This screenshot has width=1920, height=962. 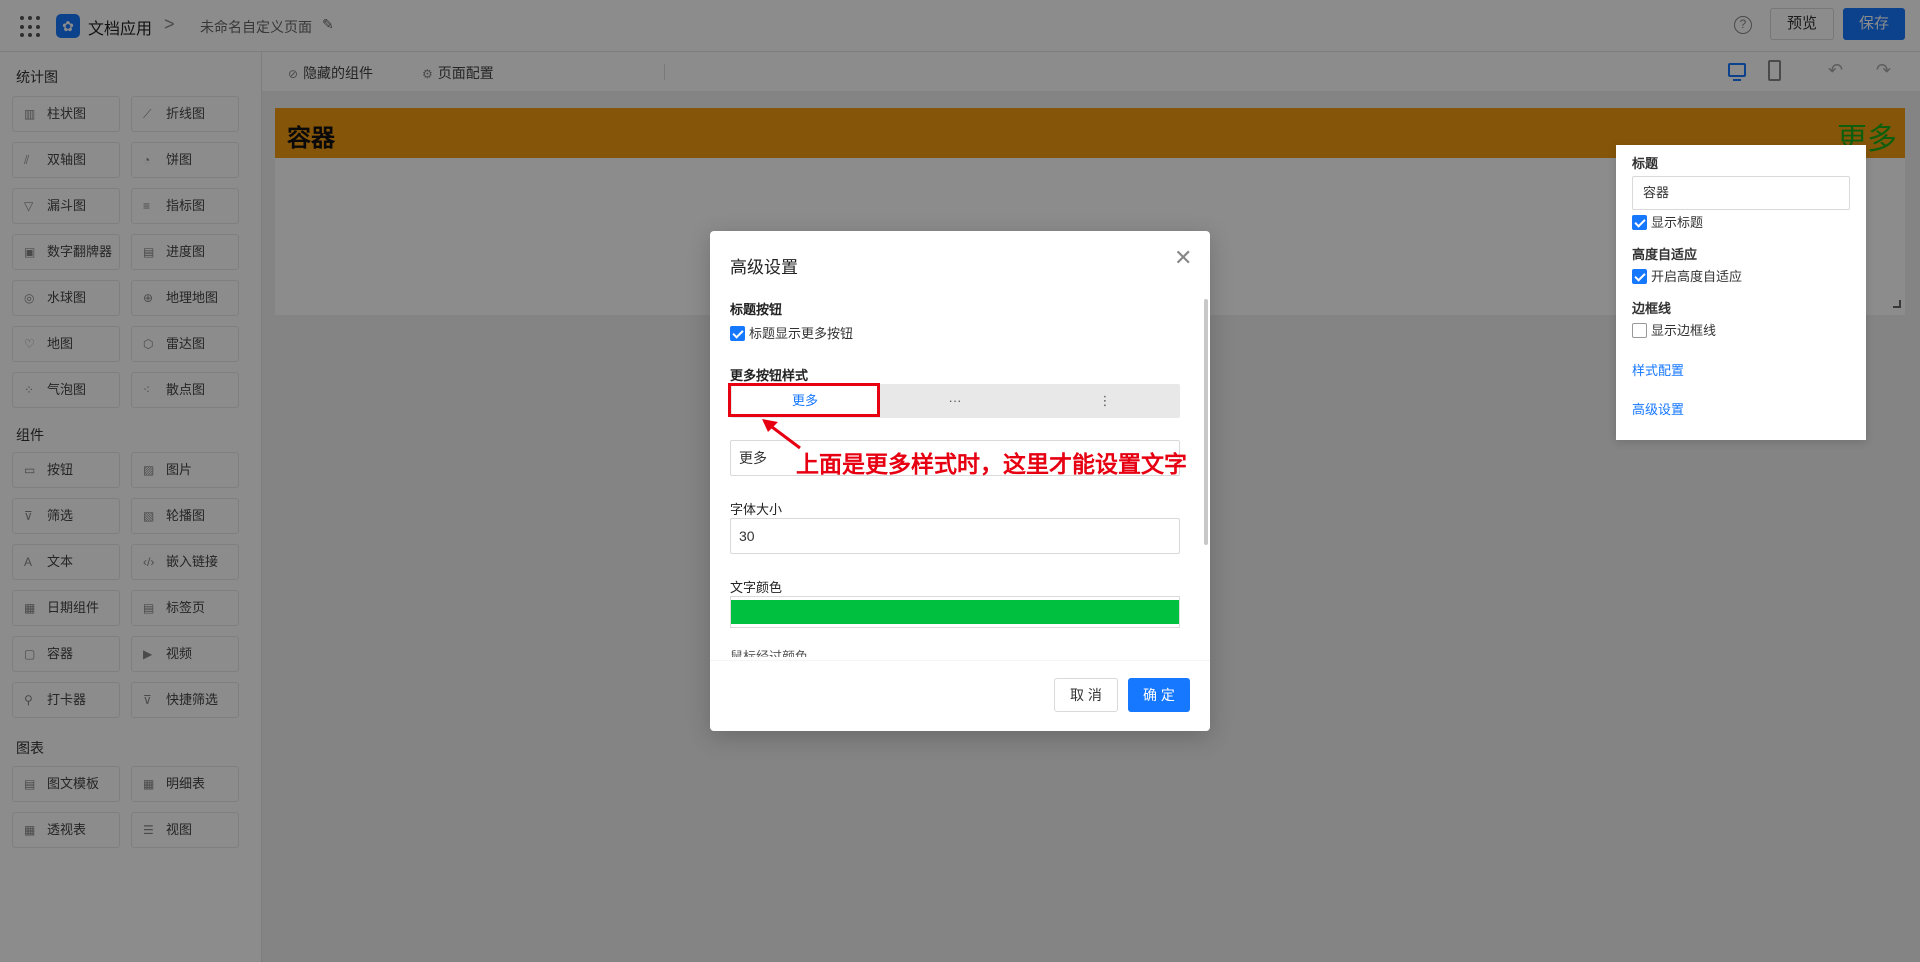 What do you see at coordinates (804, 400) in the screenshot?
I see `annotation-highlight-box` at bounding box center [804, 400].